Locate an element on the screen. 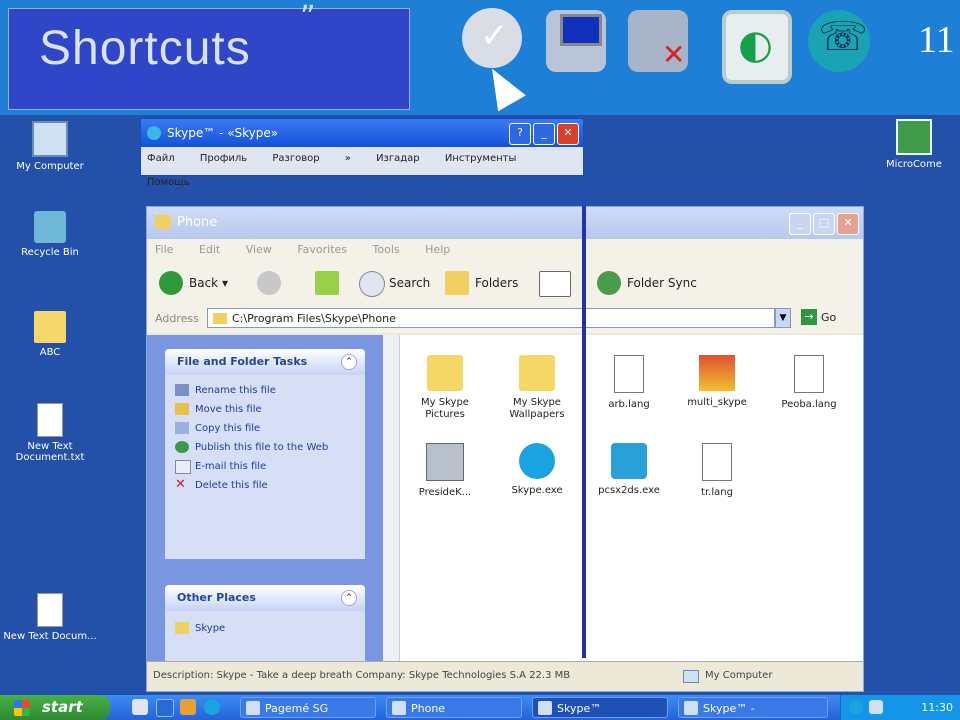 This screenshot has width=960, height=720. network-tray-icon is located at coordinates (876, 707).